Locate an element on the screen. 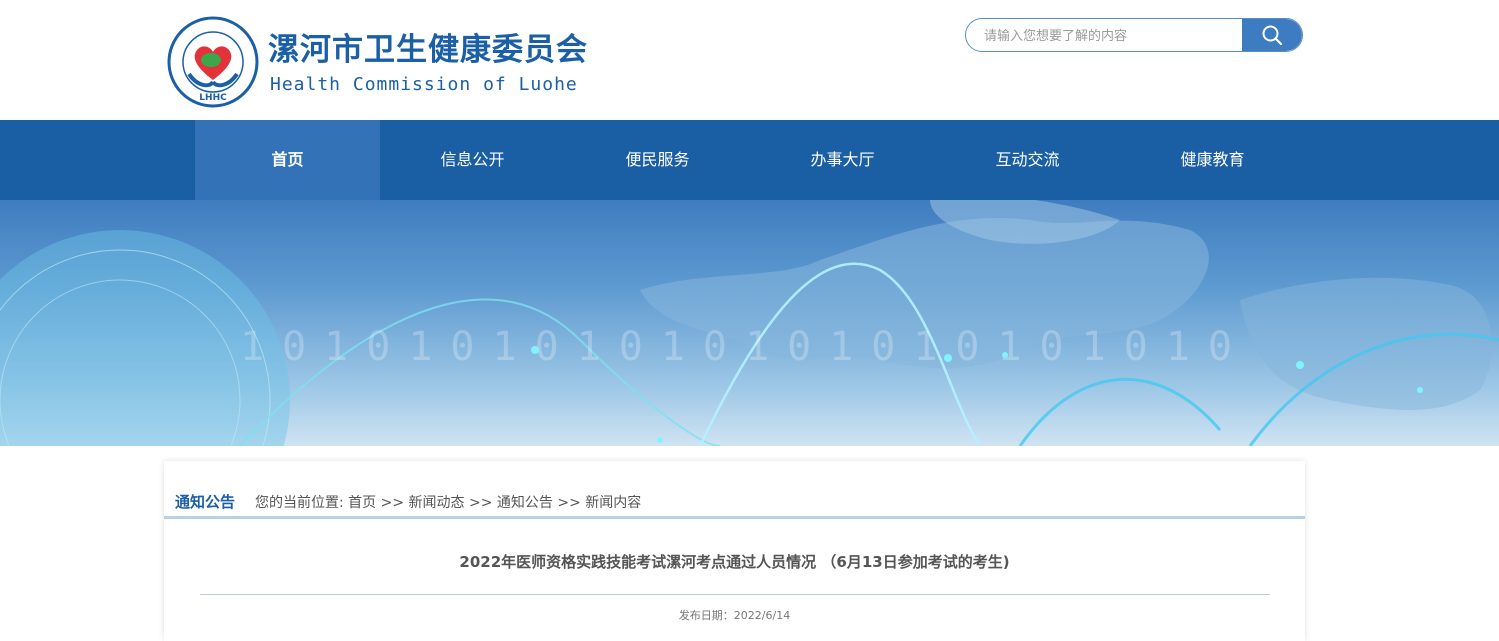 The image size is (1499, 641). breadcrumb: 通知公告 您的当前位置: 首页 >> 新闻动态 >> 通知公告 >> 新闻内容 is located at coordinates (734, 502).